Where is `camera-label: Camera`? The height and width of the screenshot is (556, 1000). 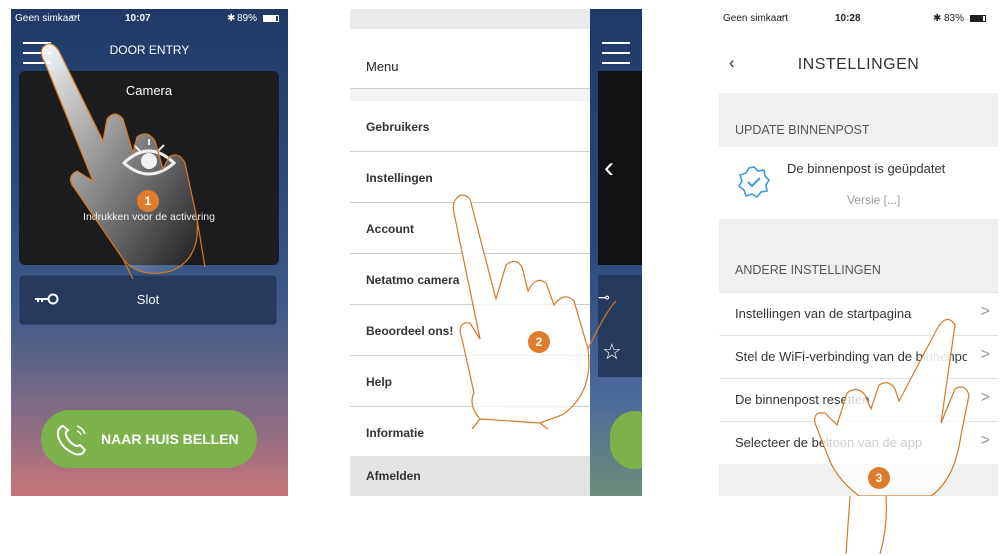 camera-label: Camera is located at coordinates (149, 90).